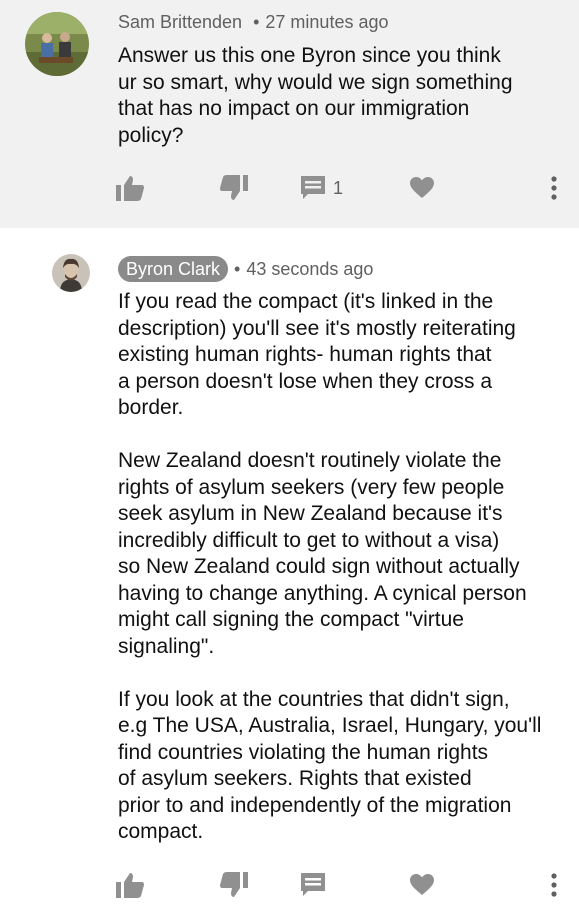 The height and width of the screenshot is (905, 579). I want to click on timestamp: 43 seconds ago, so click(310, 268).